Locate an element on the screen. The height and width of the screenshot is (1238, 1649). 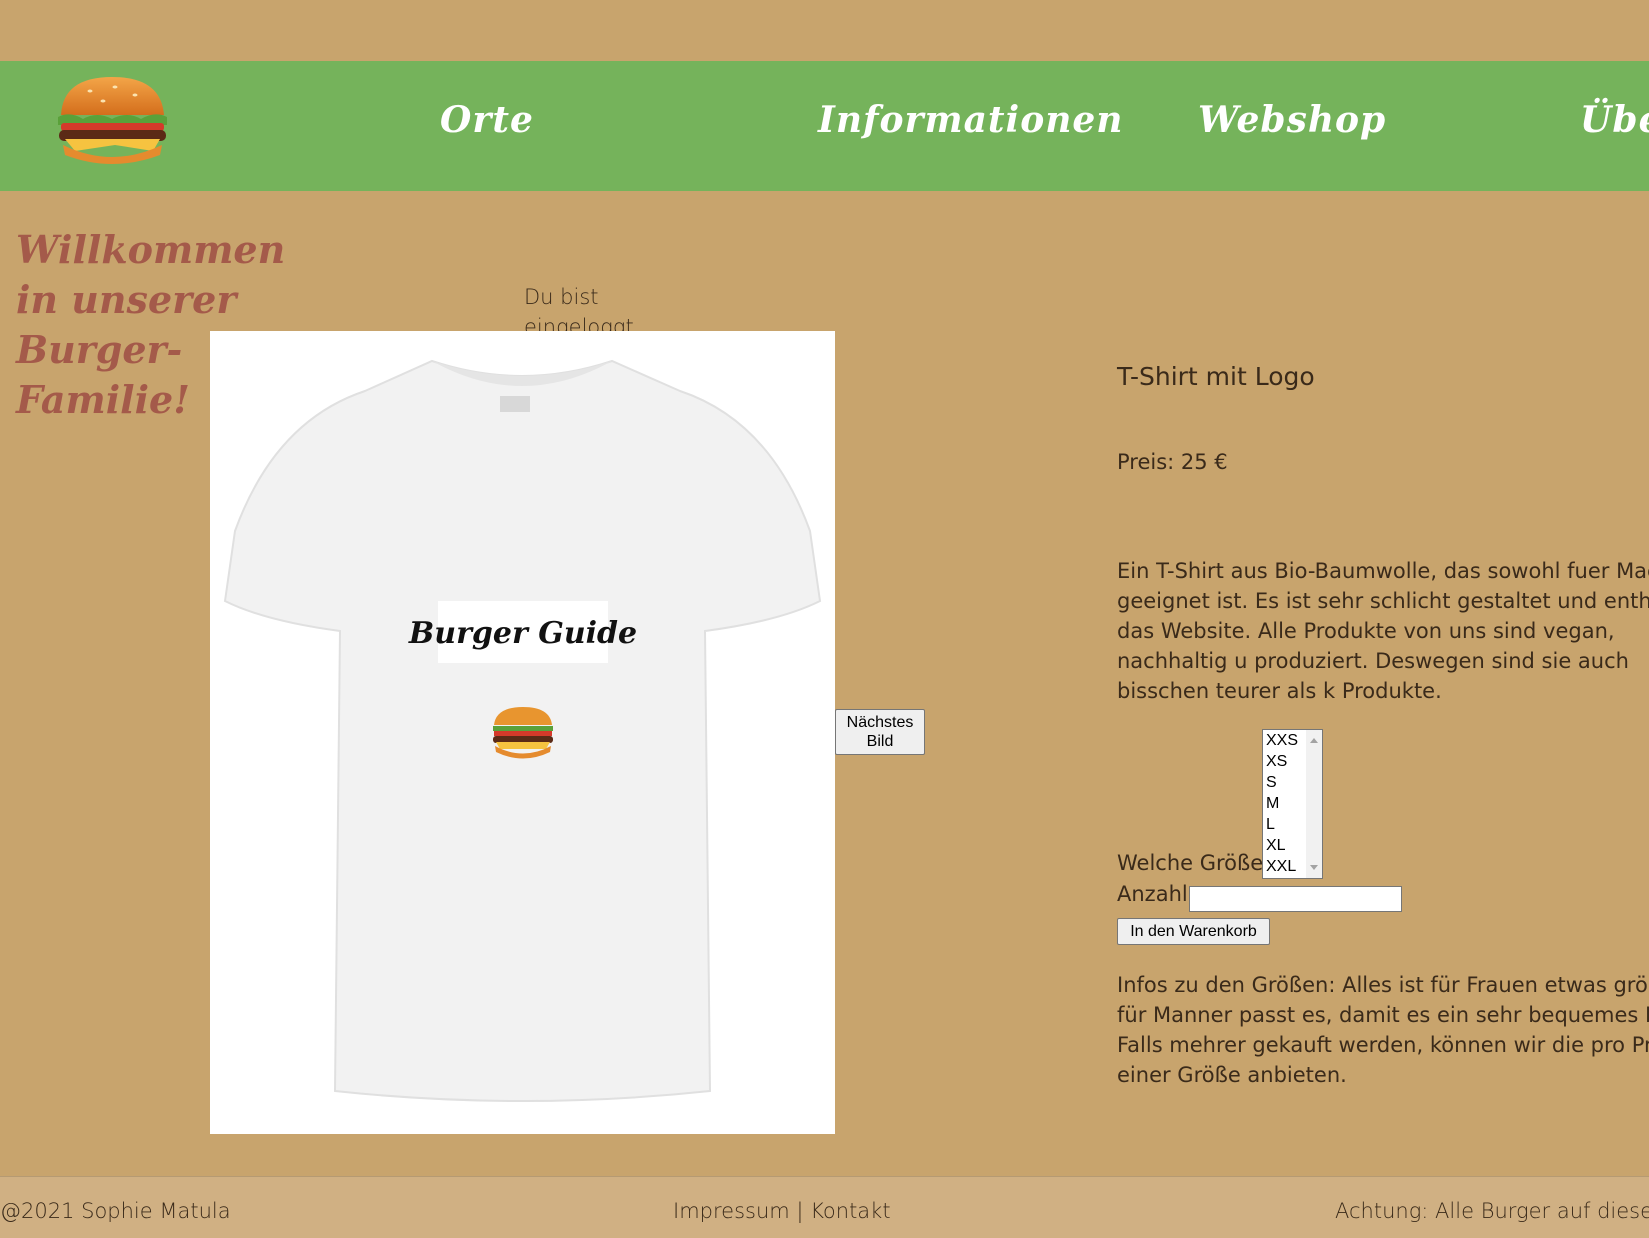
footer-links: Impressum | Kontakt is located at coordinates (782, 1211).